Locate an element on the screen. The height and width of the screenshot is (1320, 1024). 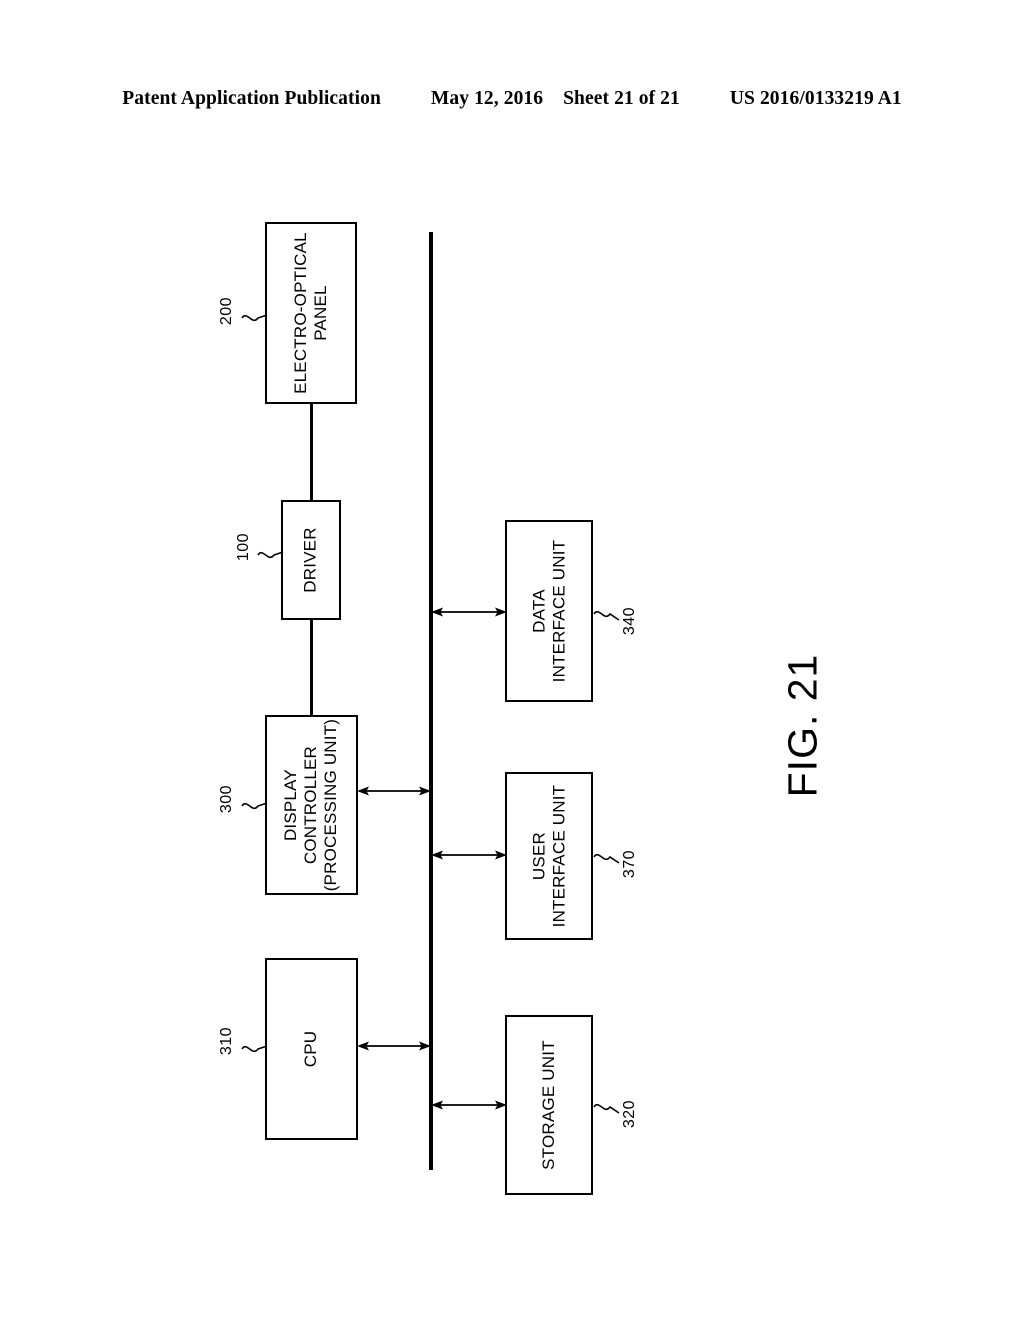
block-electro-optical-panel: ELECTRO-OPTICAL PANEL is located at coordinates (311, 313).